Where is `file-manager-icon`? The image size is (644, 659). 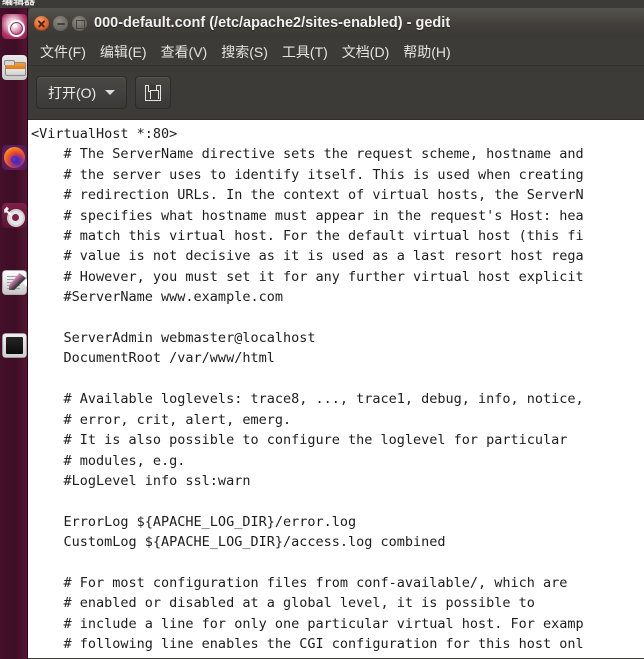 file-manager-icon is located at coordinates (14, 67).